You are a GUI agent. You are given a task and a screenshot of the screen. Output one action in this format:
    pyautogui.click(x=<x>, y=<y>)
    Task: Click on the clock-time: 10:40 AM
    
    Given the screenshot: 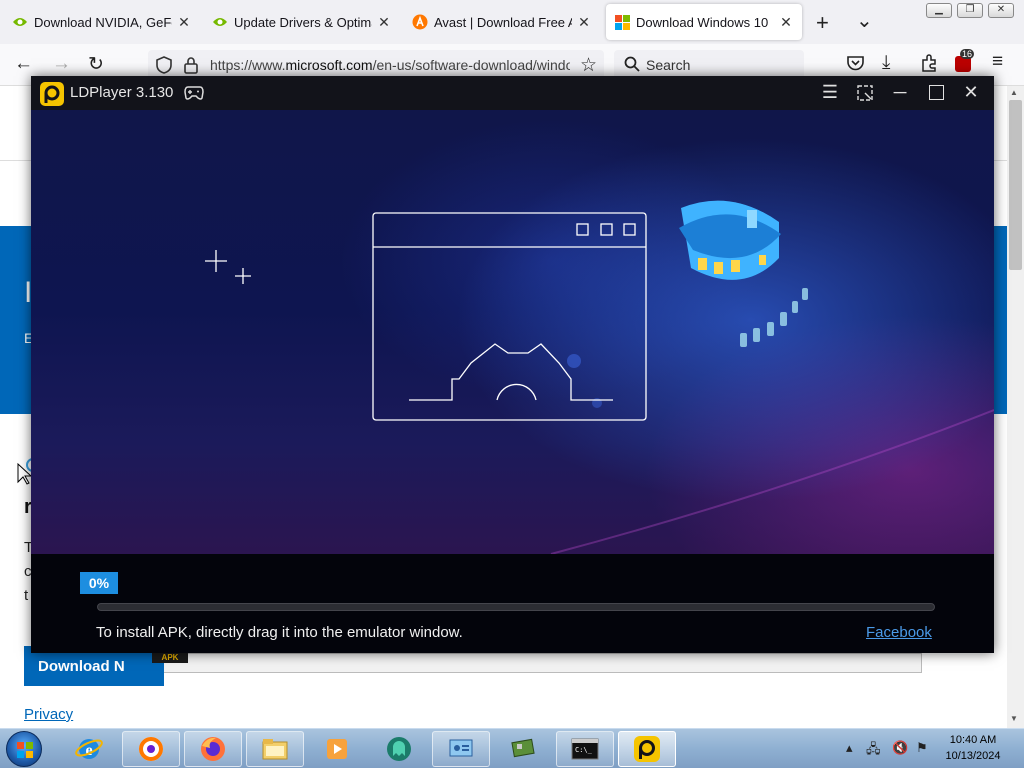 What is the action you would take?
    pyautogui.click(x=973, y=740)
    